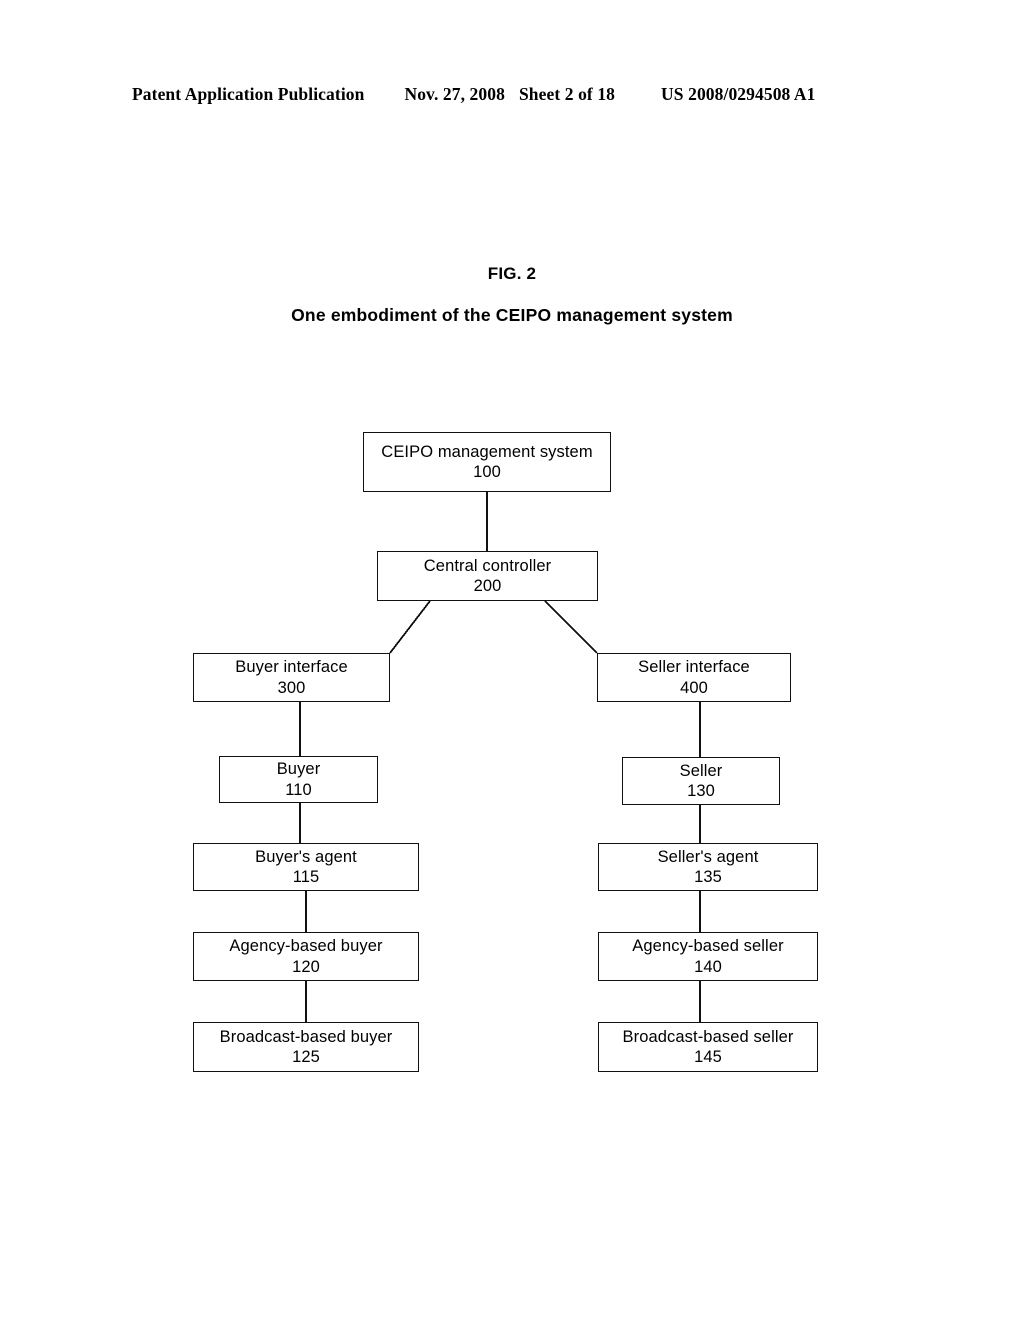 This screenshot has width=1024, height=1320. What do you see at coordinates (487, 586) in the screenshot?
I see `node-central-controller-number: 200` at bounding box center [487, 586].